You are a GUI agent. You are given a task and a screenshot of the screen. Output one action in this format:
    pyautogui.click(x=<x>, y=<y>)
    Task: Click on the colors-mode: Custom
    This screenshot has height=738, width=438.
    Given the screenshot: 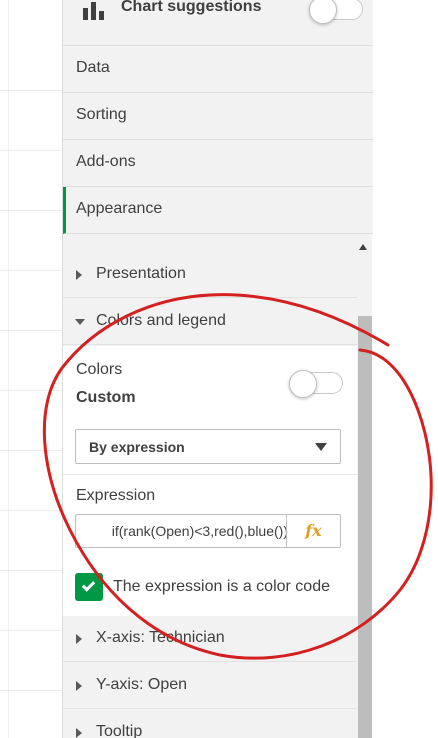 What is the action you would take?
    pyautogui.click(x=106, y=397)
    